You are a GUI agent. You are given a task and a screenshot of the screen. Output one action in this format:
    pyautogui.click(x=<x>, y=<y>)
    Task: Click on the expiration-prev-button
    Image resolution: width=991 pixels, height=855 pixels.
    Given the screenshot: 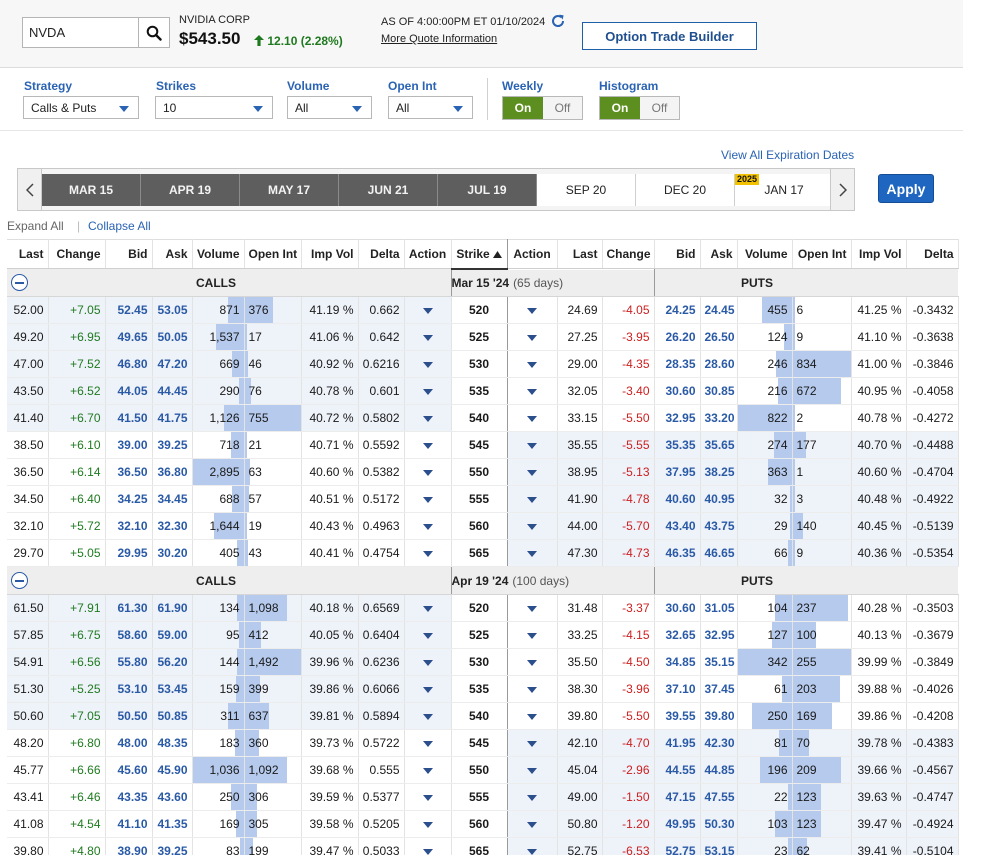 What is the action you would take?
    pyautogui.click(x=30, y=189)
    